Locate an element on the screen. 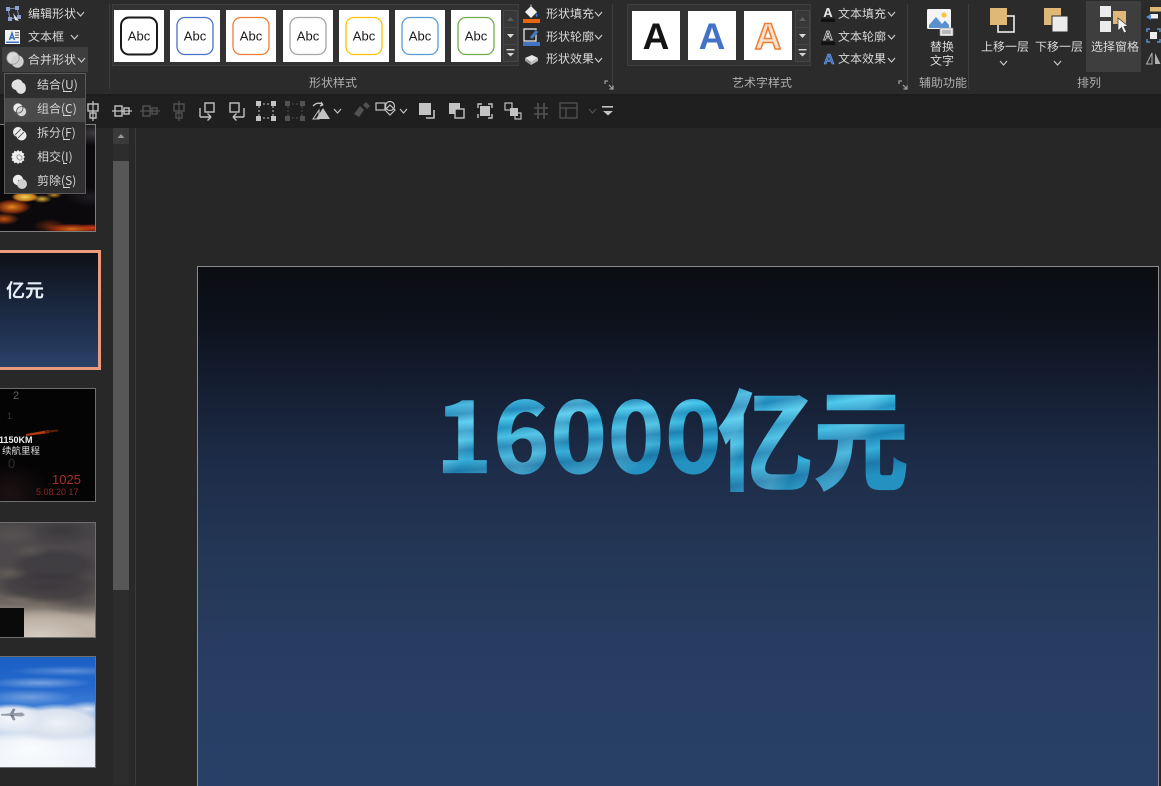 This screenshot has height=786, width=1161. svg-text: 1025 is located at coordinates (66, 479).